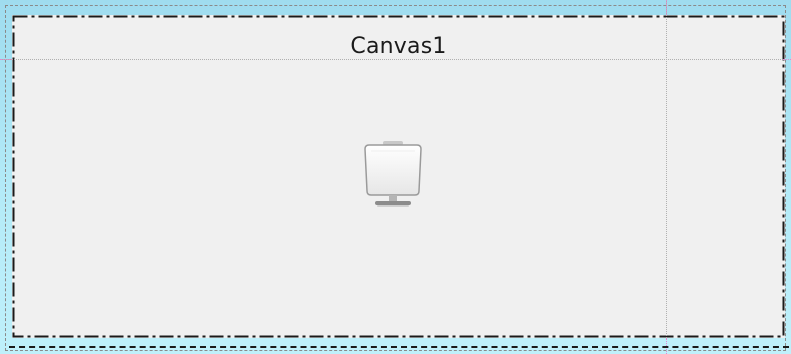 This screenshot has height=354, width=791. Describe the element at coordinates (393, 176) in the screenshot. I see `monitor-icon` at that location.